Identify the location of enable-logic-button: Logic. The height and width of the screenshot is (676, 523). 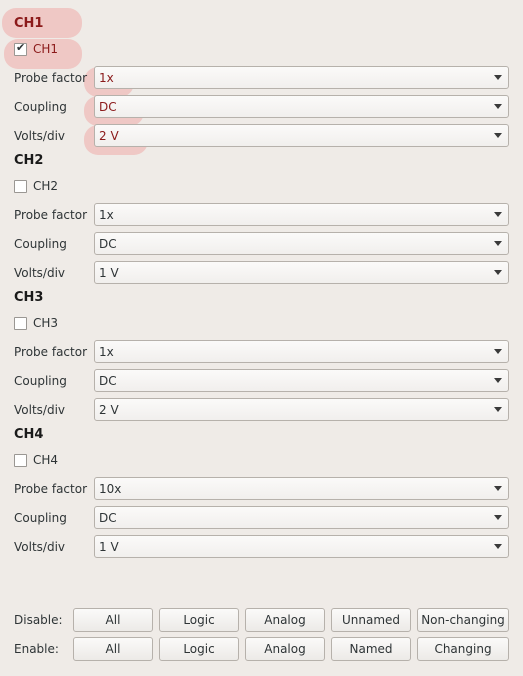
(199, 649).